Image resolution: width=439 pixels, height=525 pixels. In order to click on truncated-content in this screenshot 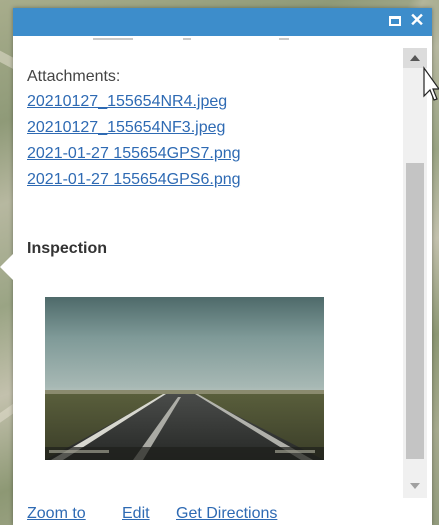, I will do `click(208, 43)`.